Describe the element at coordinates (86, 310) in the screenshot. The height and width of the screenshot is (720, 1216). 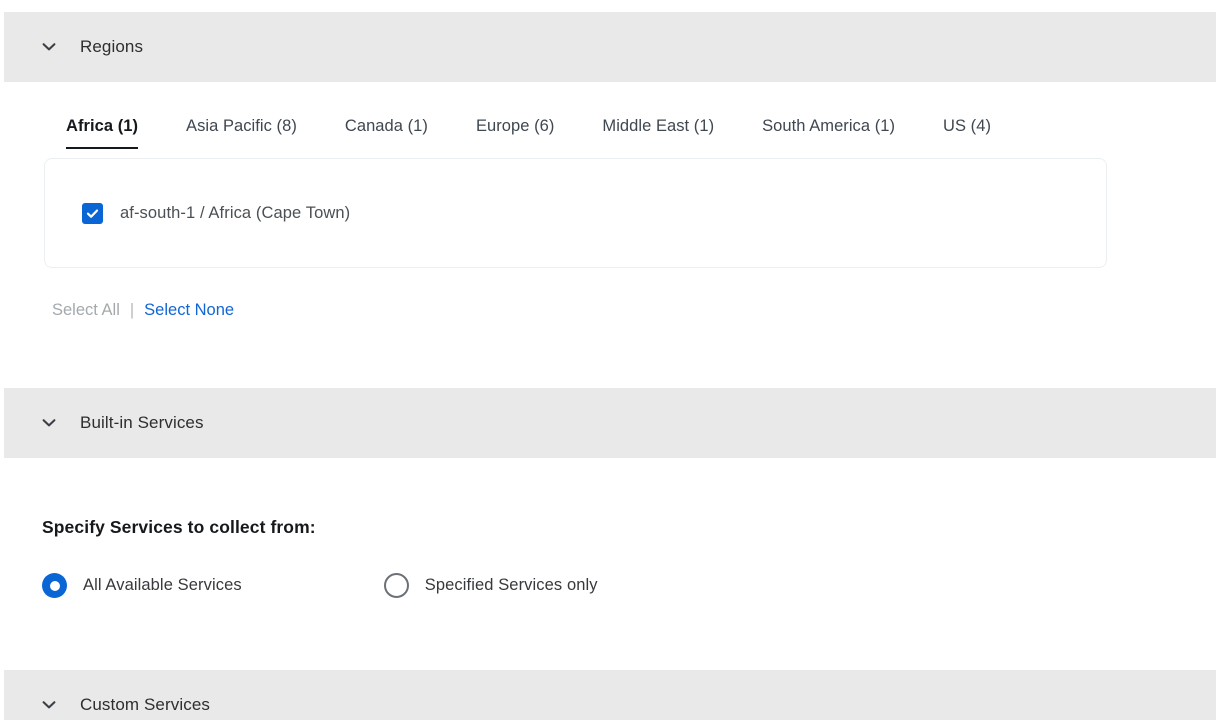
I see `select-all-link: Select All` at that location.